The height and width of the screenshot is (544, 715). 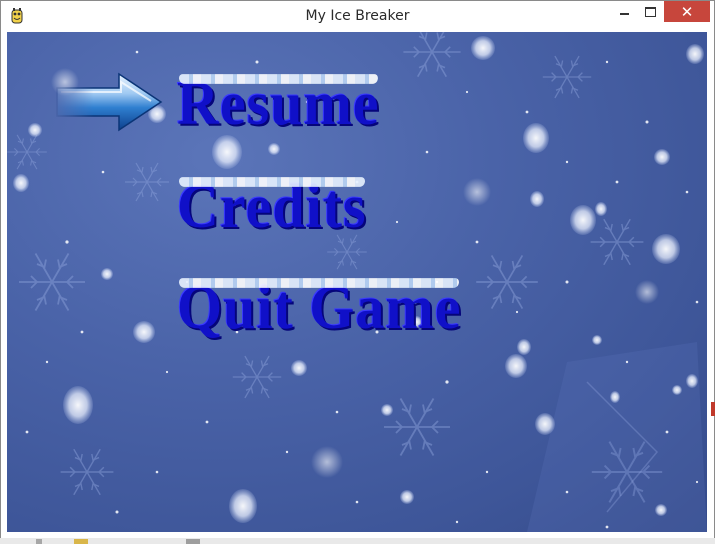 I want to click on menu-item-credits: Credits, so click(x=272, y=206).